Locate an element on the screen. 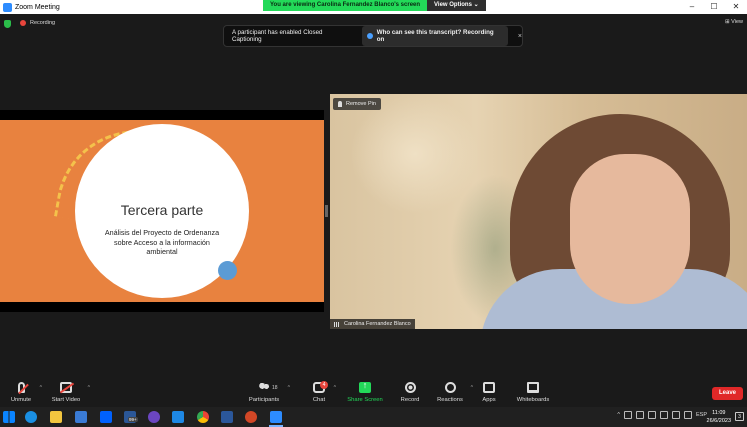  split-resize-handle is located at coordinates (326, 211).